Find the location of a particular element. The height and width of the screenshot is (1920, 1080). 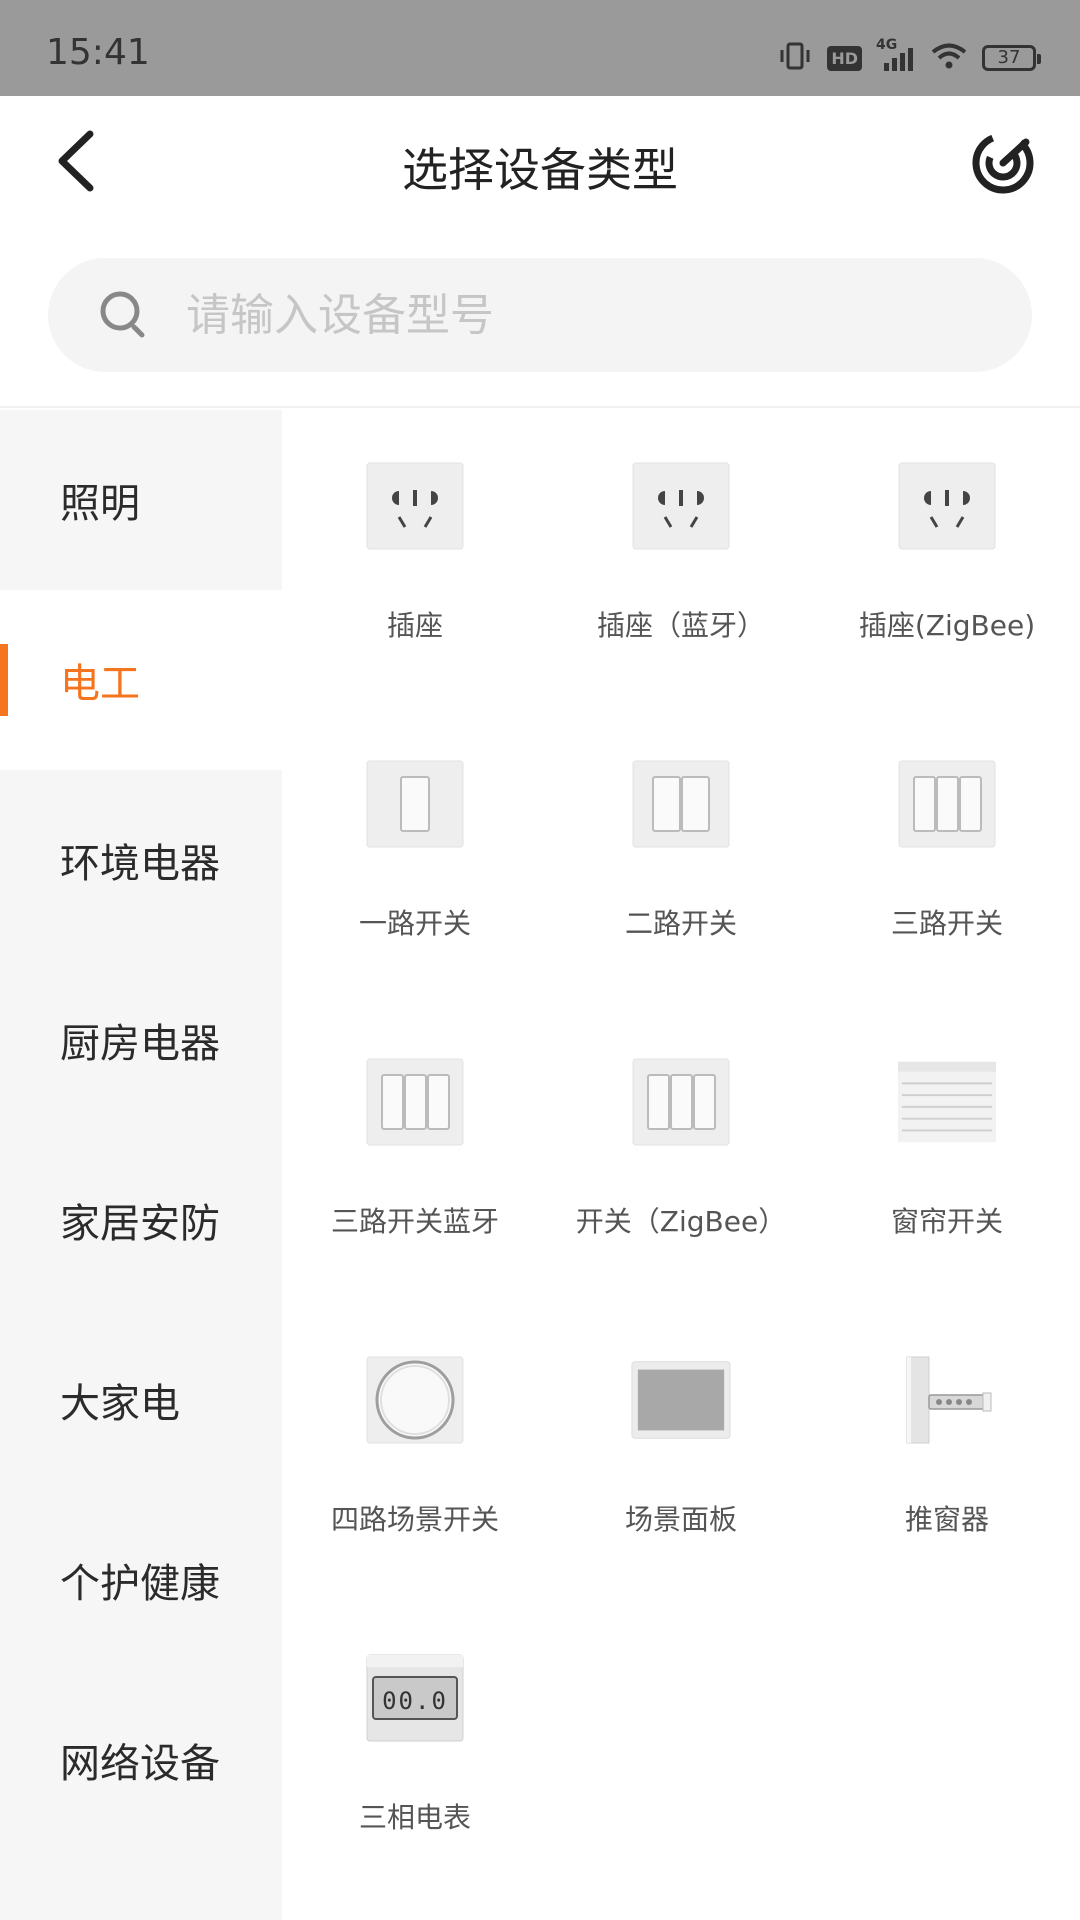

sidebar-item-kitchen: 厨房电器 is located at coordinates (141, 1040).